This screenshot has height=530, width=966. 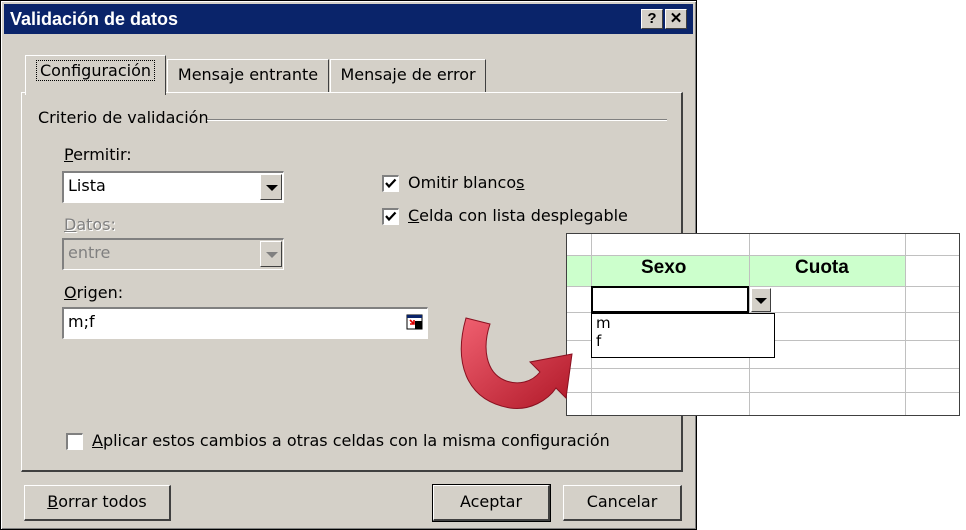 I want to click on cancelar-button: Cancelar, so click(x=622, y=503).